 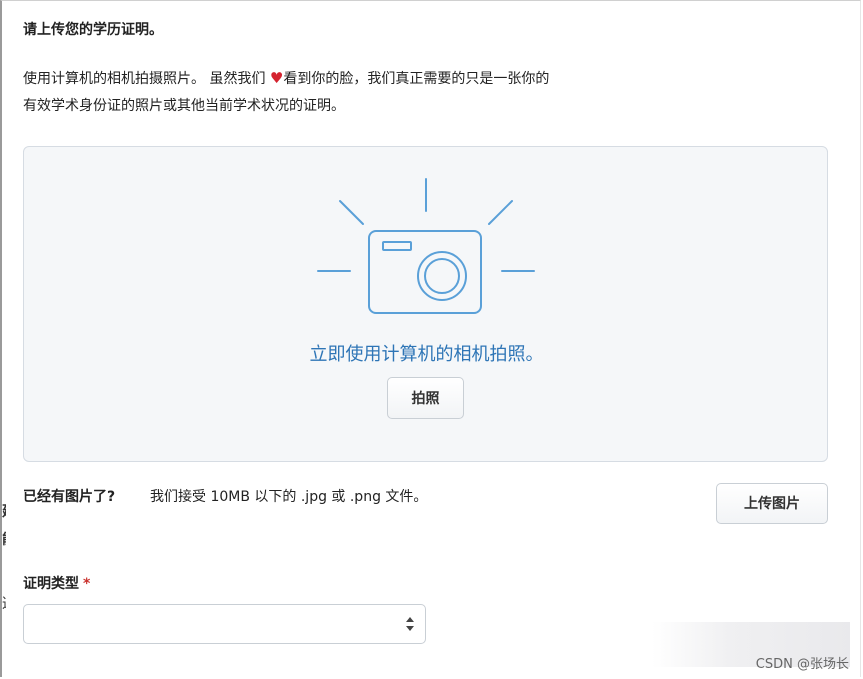 I want to click on upload-image-button: 上传图片, so click(x=772, y=503).